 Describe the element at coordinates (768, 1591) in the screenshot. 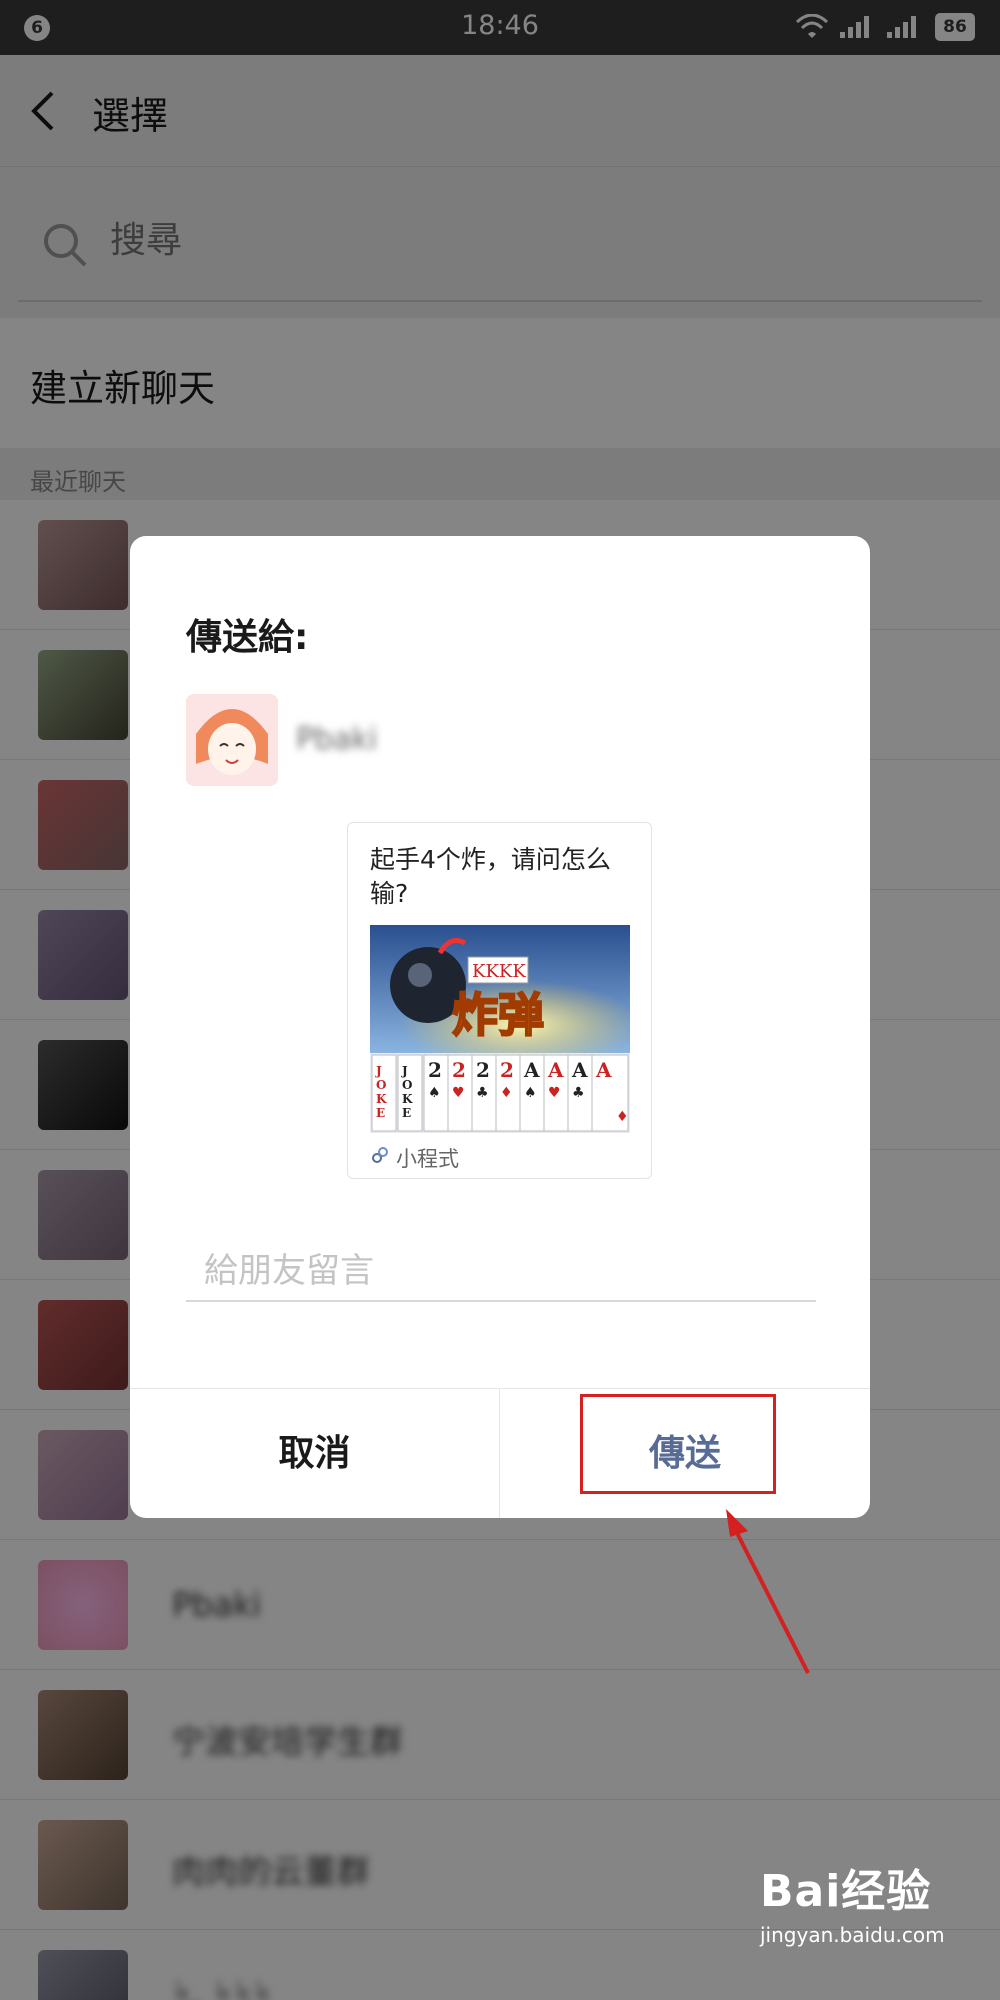

I see `pointer-arrow-icon` at that location.